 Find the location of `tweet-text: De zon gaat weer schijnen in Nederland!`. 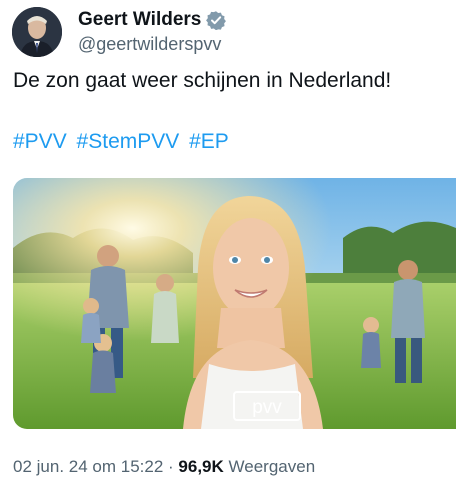

tweet-text: De zon gaat weer schijnen in Nederland! is located at coordinates (202, 80).